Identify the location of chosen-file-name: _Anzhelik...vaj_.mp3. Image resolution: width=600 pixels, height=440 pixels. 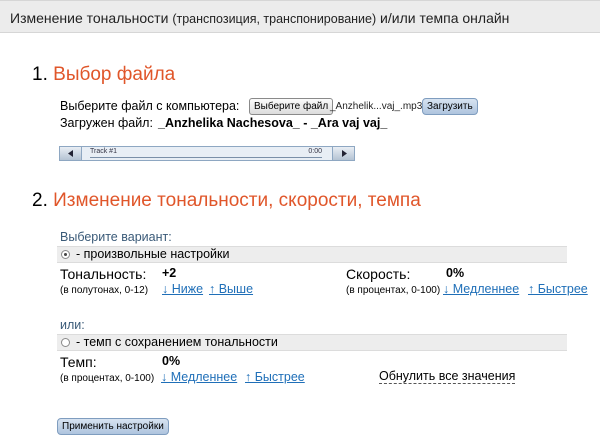
(376, 106).